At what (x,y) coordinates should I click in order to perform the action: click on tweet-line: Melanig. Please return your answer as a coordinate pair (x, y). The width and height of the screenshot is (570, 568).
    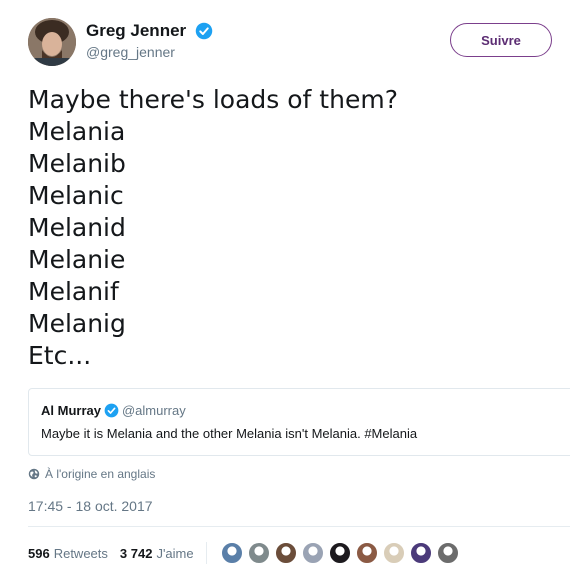
    Looking at the image, I should click on (77, 323).